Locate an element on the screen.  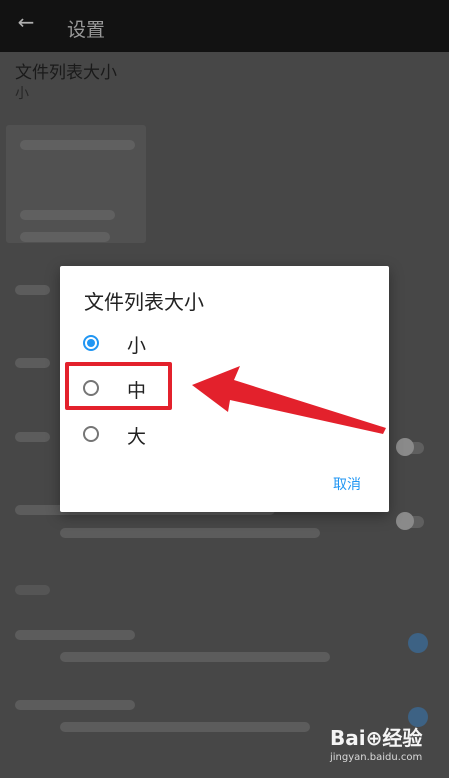
baidu-jingyan-watermark: Bai⊕经验 jingyan.baidu.com is located at coordinates (376, 742).